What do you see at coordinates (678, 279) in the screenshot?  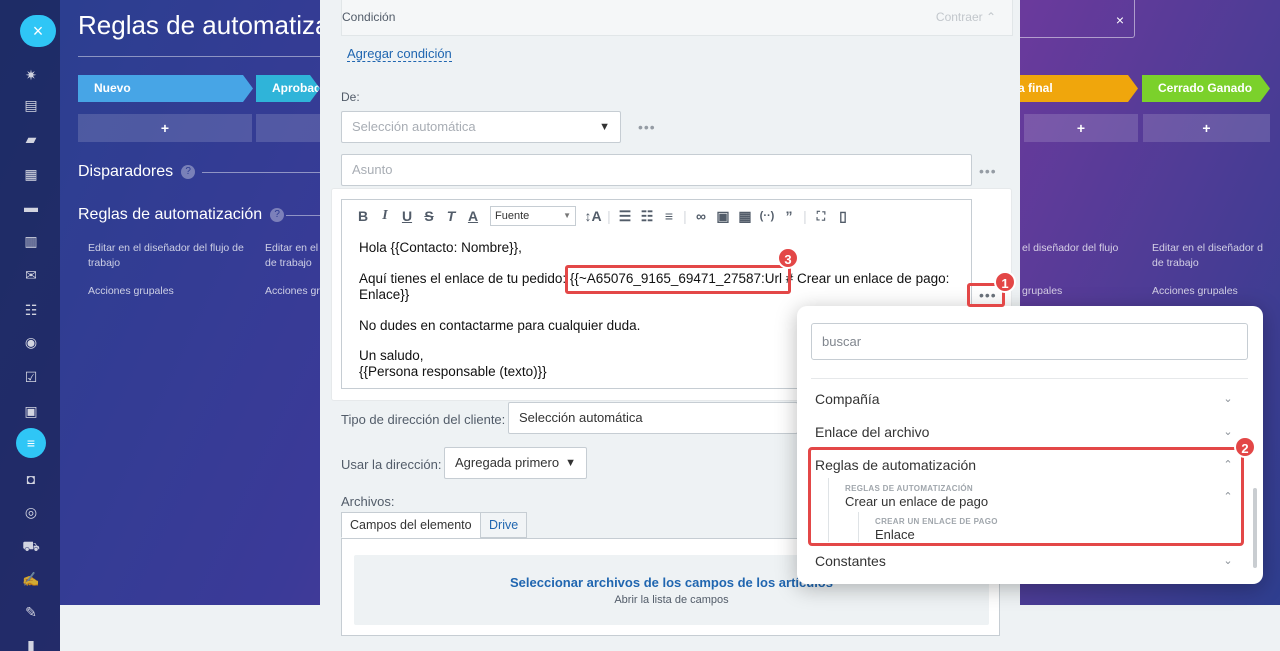 I see `highlight-token` at bounding box center [678, 279].